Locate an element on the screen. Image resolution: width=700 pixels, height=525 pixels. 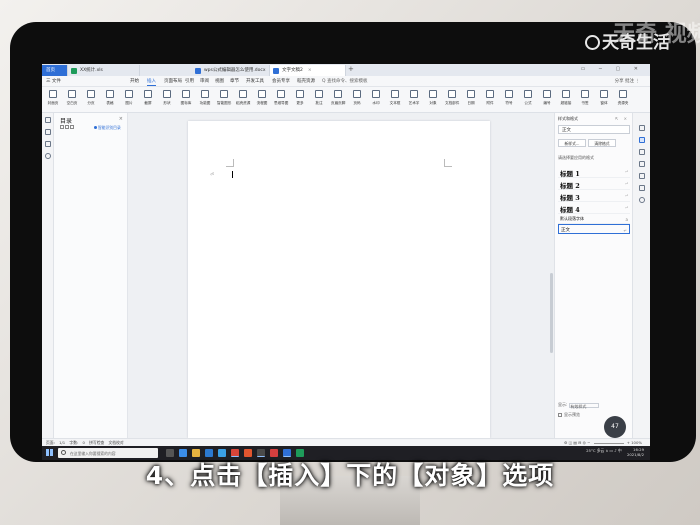
ribbon-cover-page-button: 封面页 is located at coordinates (53, 98).